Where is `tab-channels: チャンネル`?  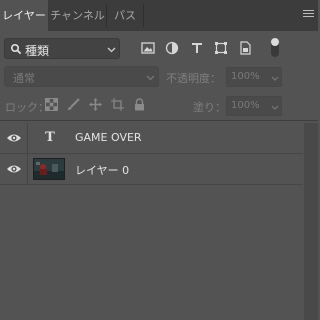 tab-channels: チャンネル is located at coordinates (77, 15).